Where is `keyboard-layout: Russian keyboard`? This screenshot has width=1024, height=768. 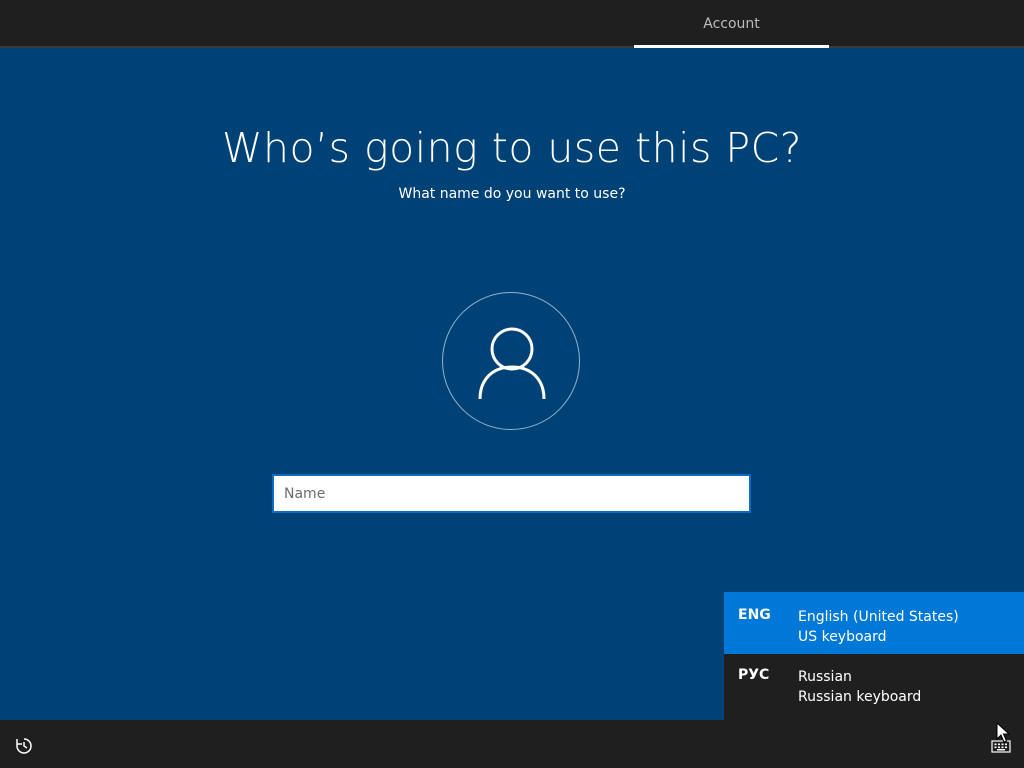
keyboard-layout: Russian keyboard is located at coordinates (860, 697).